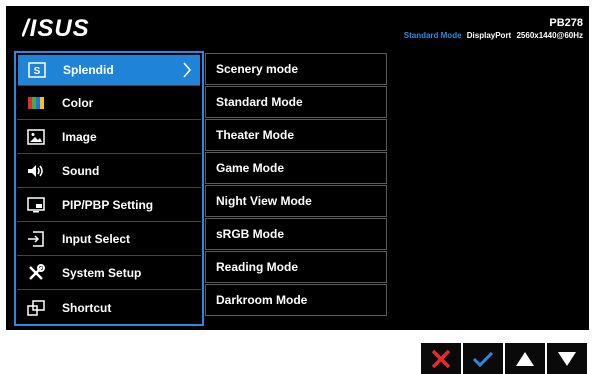  What do you see at coordinates (296, 135) in the screenshot?
I see `submenu-item-theater: Theater Mode` at bounding box center [296, 135].